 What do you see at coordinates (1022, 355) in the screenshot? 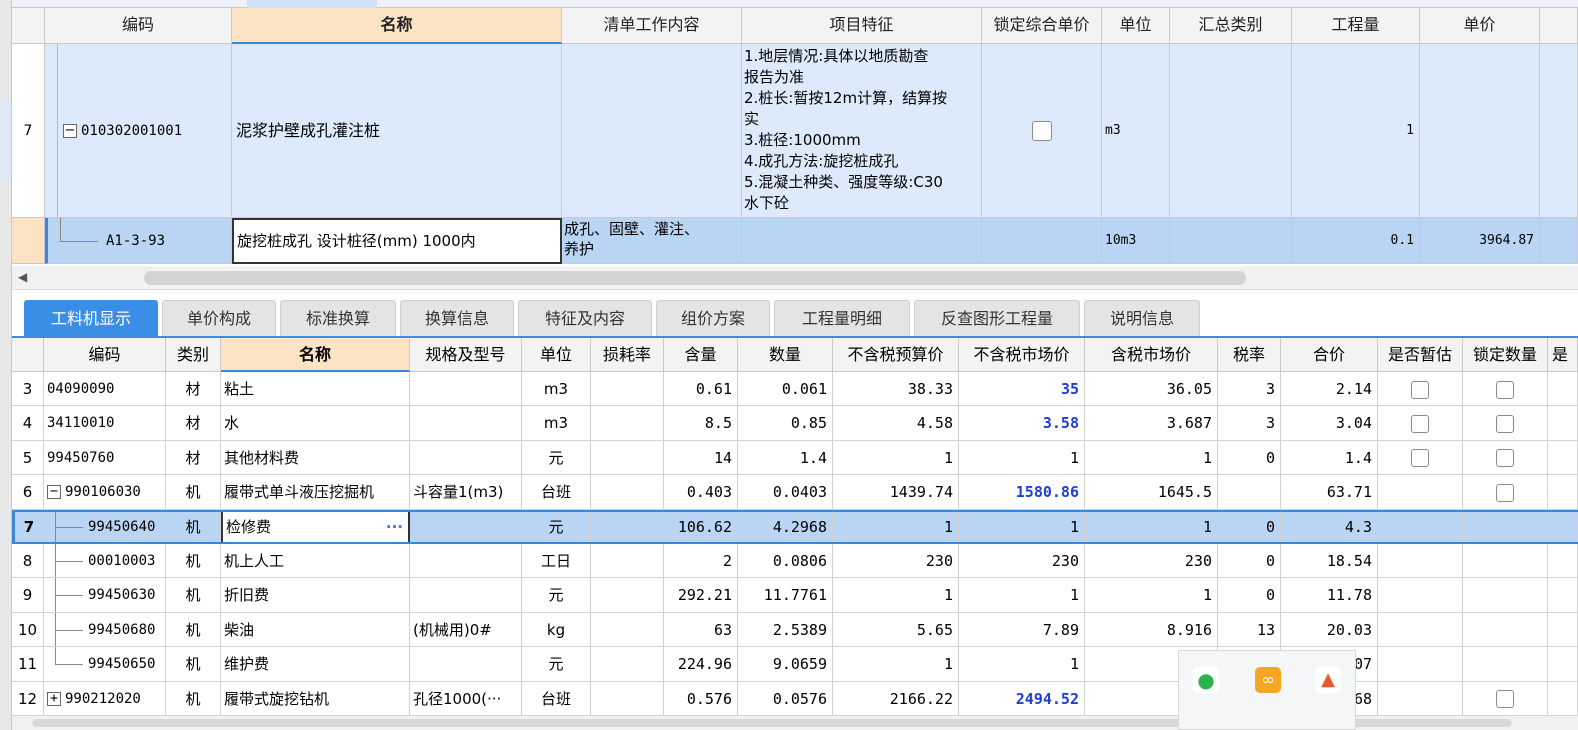
I see `header-market-price: 不含税市场价` at bounding box center [1022, 355].